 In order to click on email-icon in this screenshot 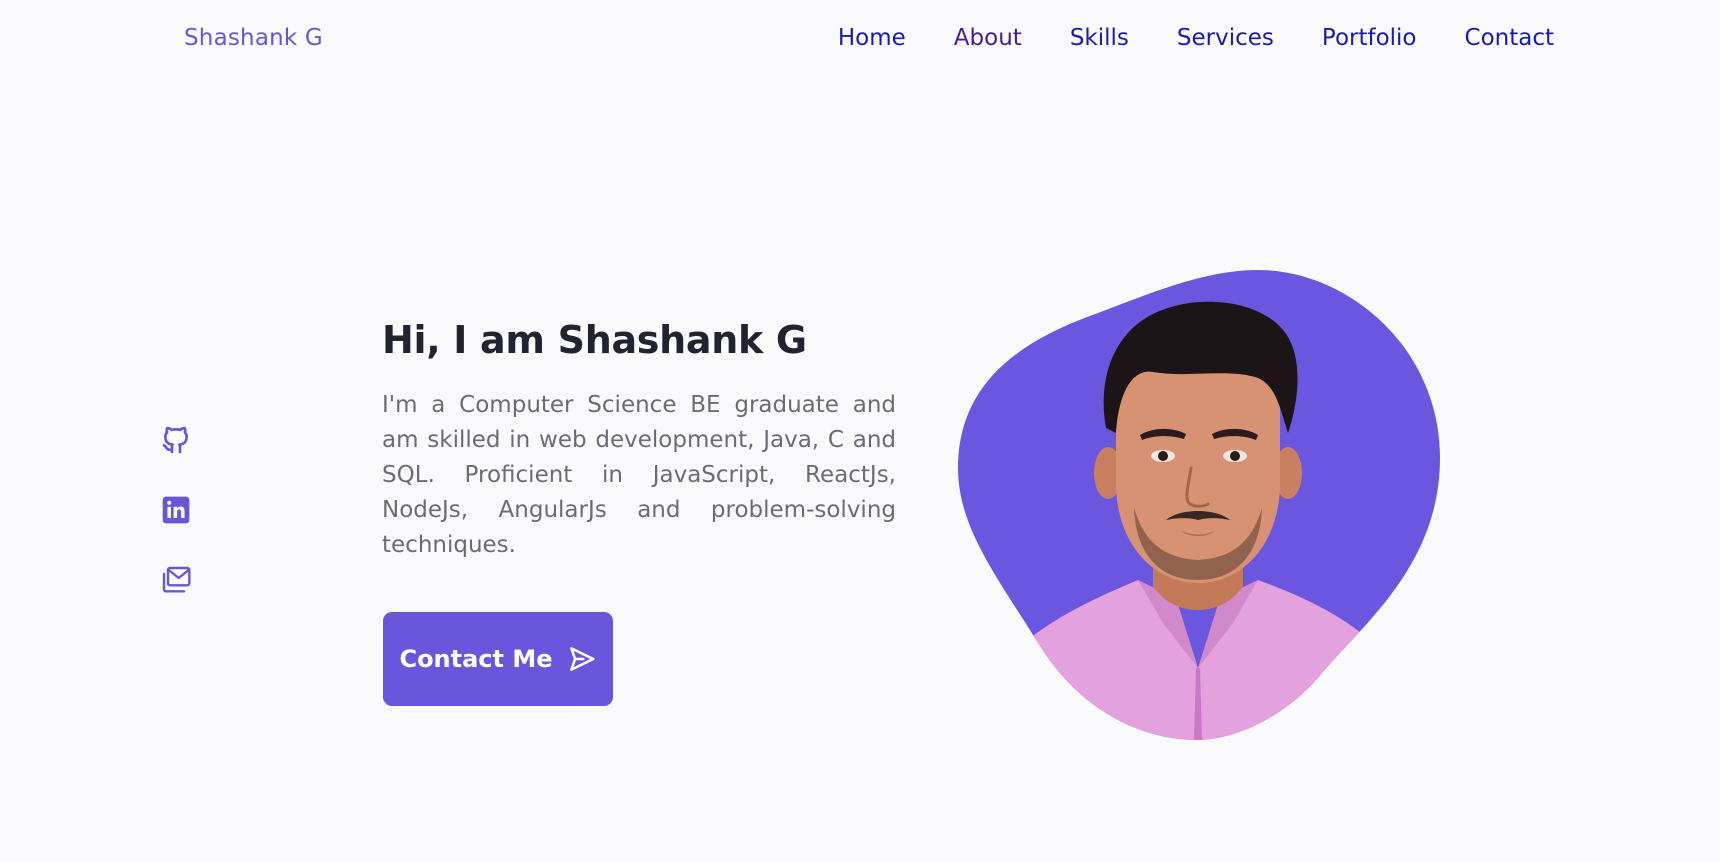, I will do `click(176, 579)`.